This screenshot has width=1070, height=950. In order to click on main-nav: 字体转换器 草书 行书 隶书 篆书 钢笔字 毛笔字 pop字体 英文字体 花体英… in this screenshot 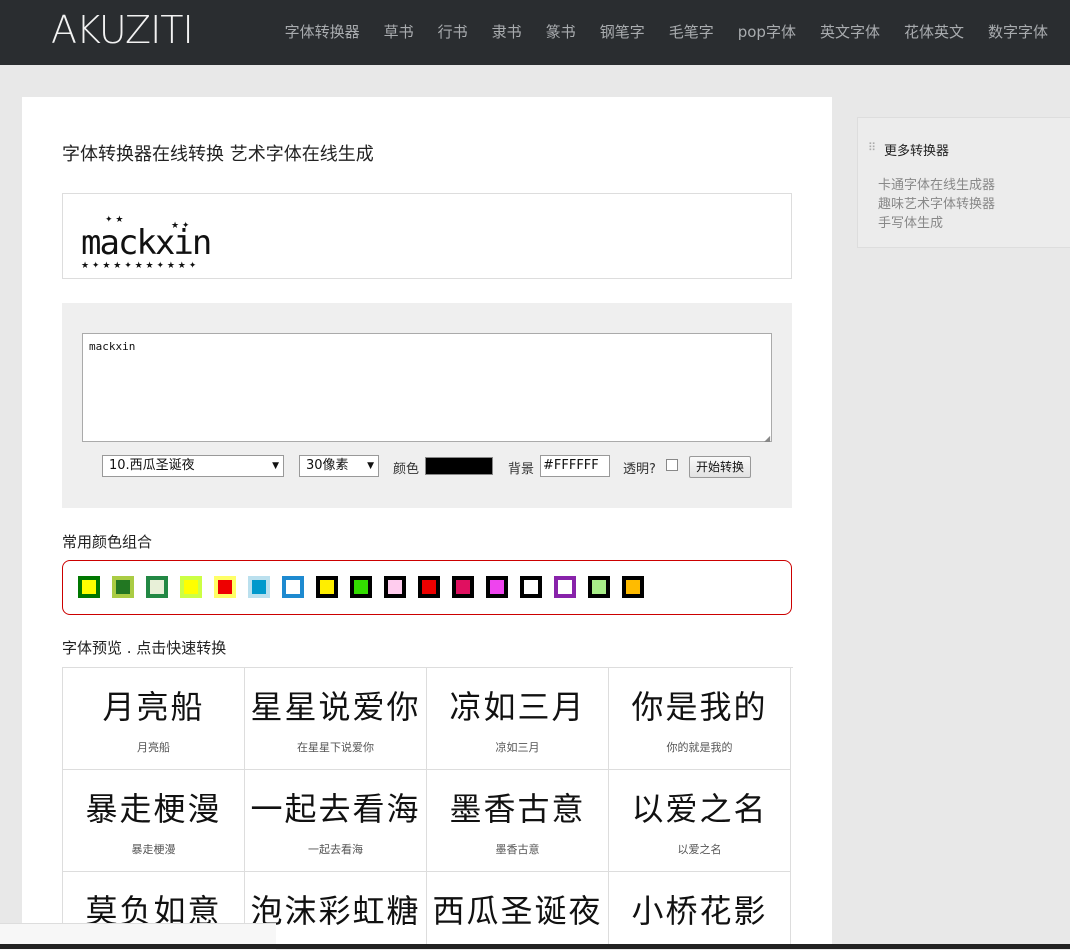, I will do `click(654, 31)`.